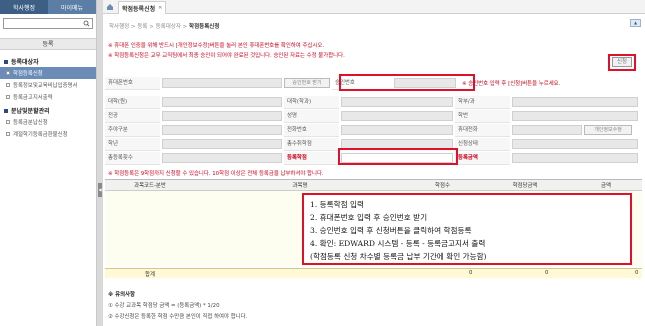 This screenshot has width=645, height=326. I want to click on info-row-2: 전공 성명 학번, so click(373, 116).